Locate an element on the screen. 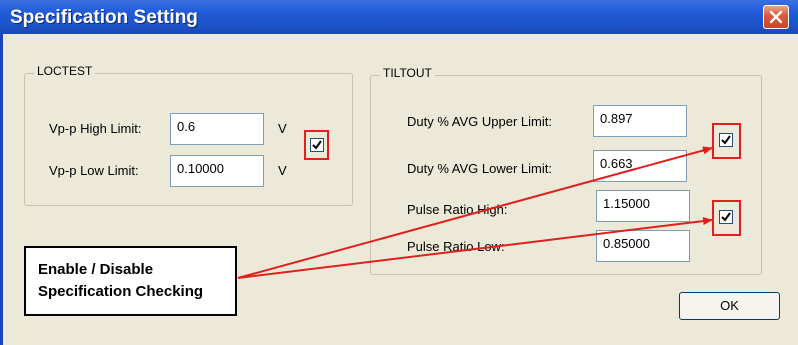  ok-button: OK is located at coordinates (729, 306).